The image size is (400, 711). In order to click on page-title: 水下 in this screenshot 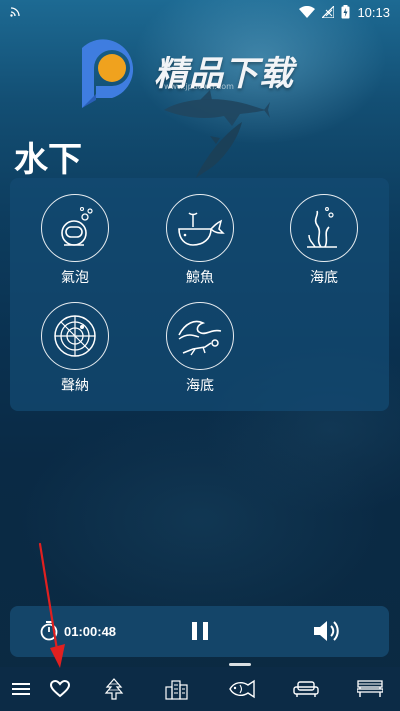, I will do `click(48, 160)`.